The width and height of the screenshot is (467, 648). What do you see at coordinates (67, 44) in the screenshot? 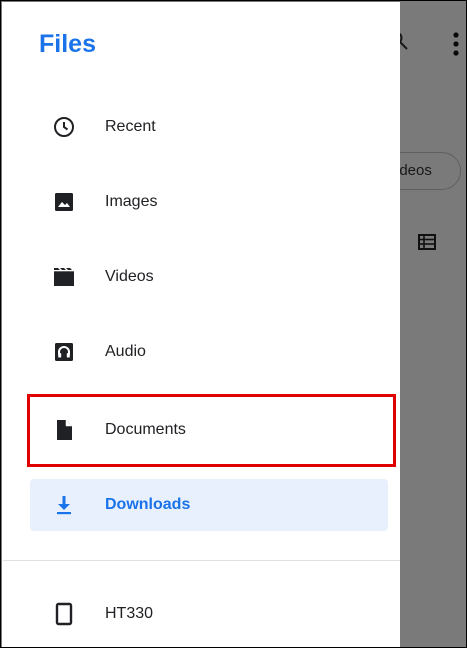
I see `drawer-title: Files` at bounding box center [67, 44].